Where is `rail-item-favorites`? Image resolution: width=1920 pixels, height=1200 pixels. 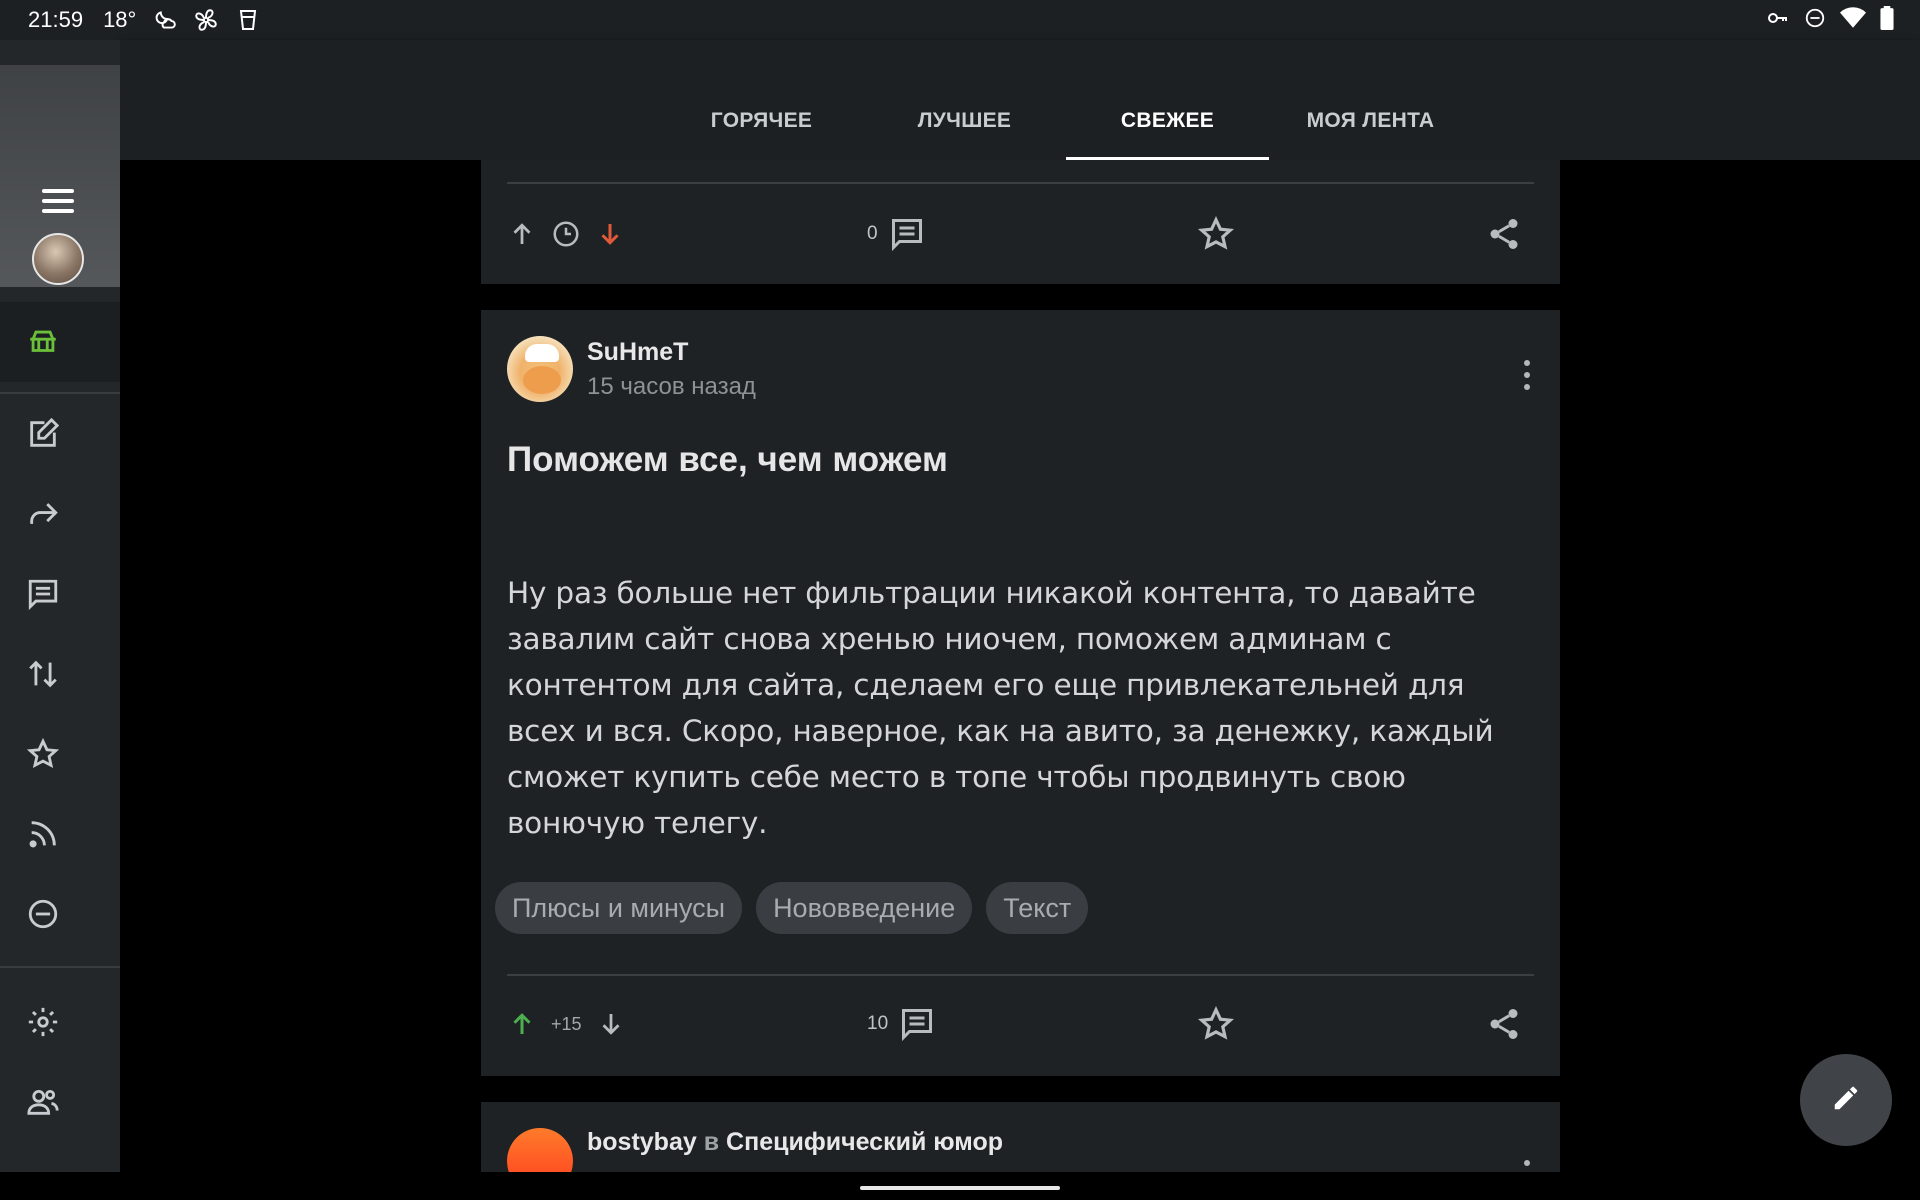
rail-item-favorites is located at coordinates (60, 754).